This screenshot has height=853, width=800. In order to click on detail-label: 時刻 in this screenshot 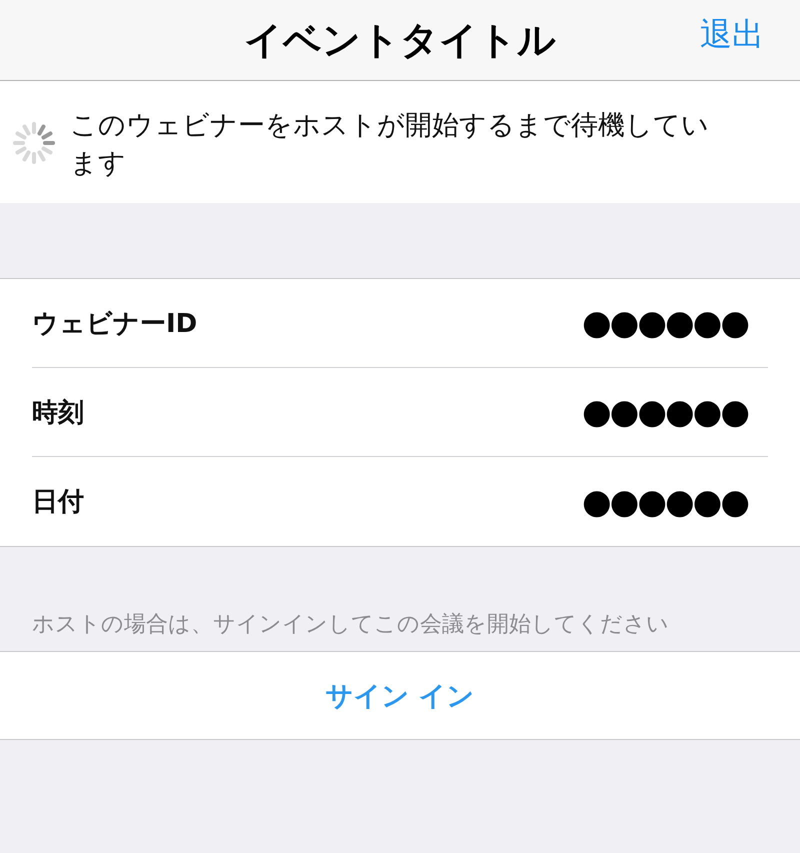, I will do `click(58, 413)`.